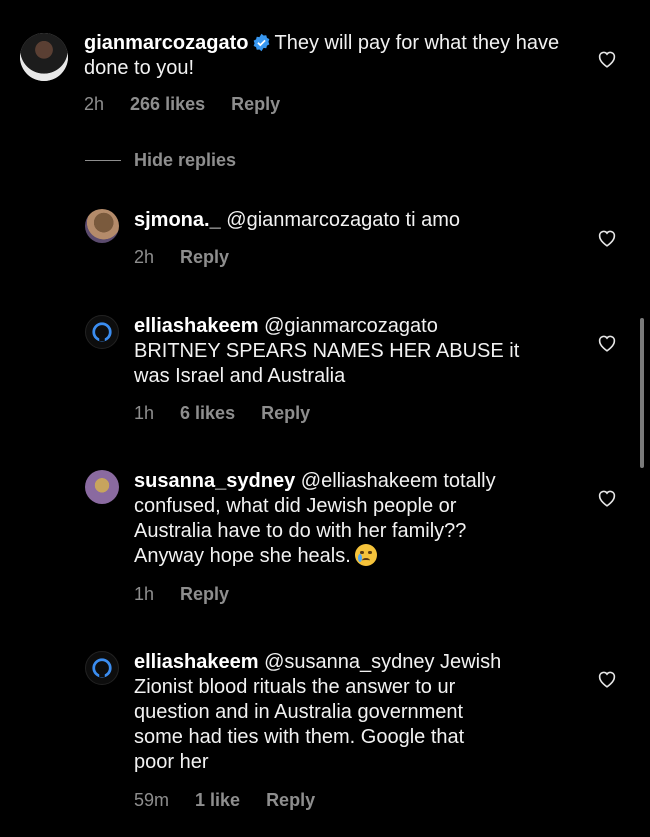  Describe the element at coordinates (217, 800) in the screenshot. I see `likes-count: 1 like` at that location.